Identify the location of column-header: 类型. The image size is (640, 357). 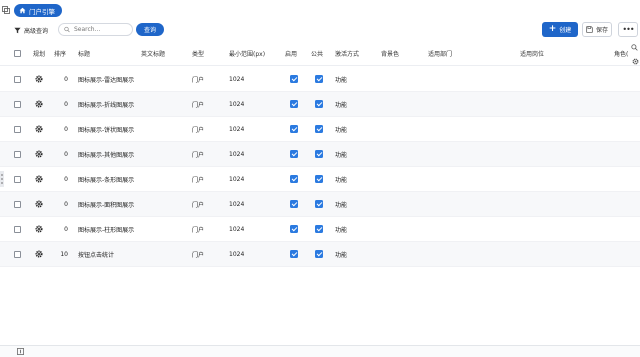
(198, 53).